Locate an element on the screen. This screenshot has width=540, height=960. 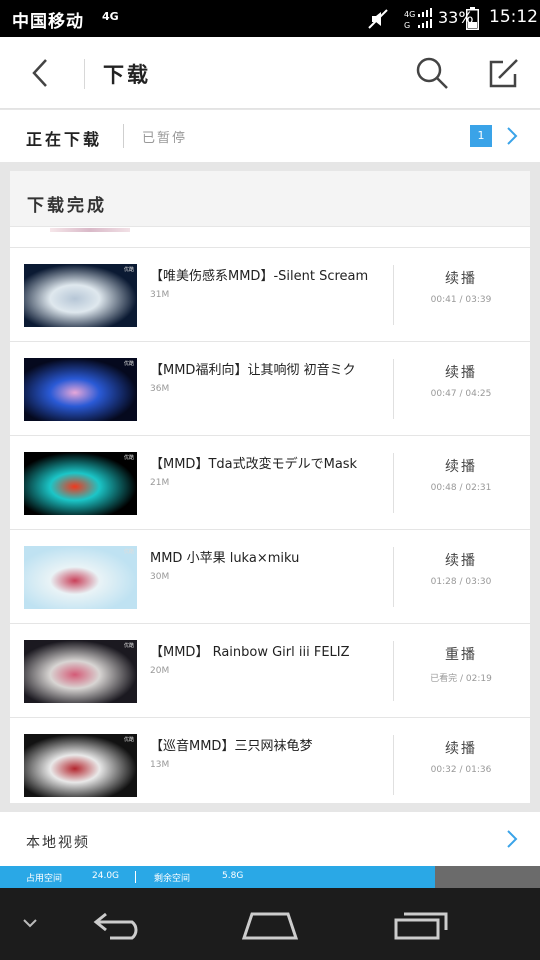
storage-bar: 占用空间 24.0G 剩余空间 5.8G is located at coordinates (270, 877).